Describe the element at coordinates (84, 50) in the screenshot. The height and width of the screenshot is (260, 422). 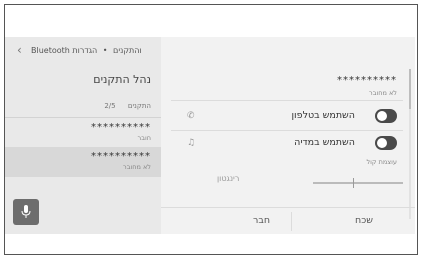
I see `breadcrumb-settings: הגדרות` at that location.